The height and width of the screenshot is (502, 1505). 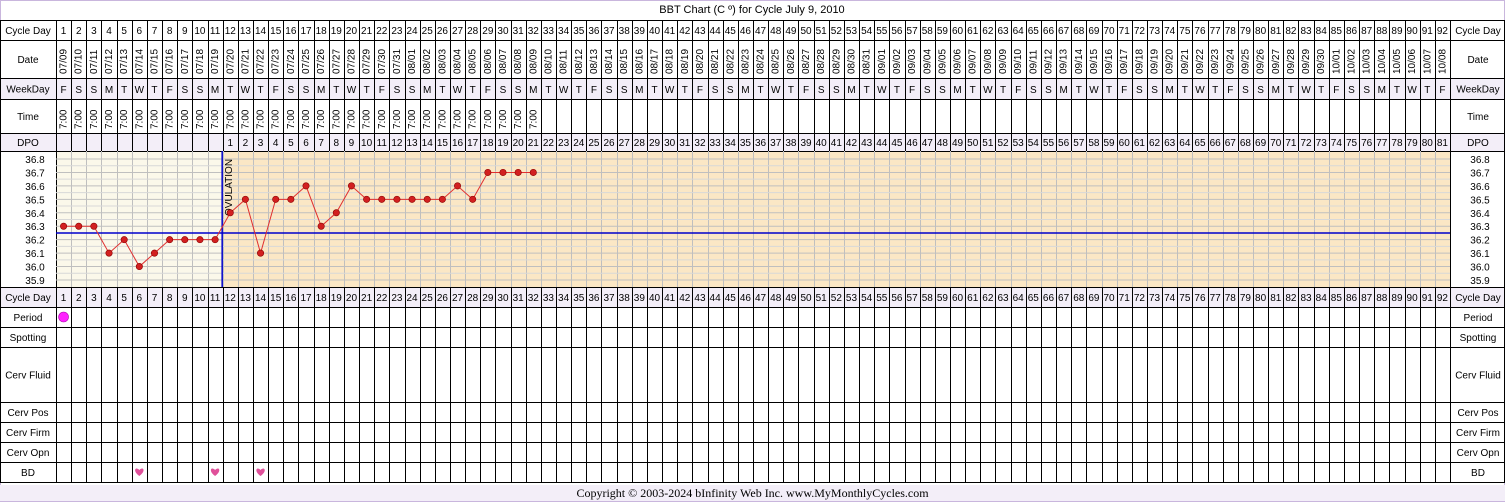 What do you see at coordinates (1306, 31) in the screenshot?
I see `cycle-day-label: 83` at bounding box center [1306, 31].